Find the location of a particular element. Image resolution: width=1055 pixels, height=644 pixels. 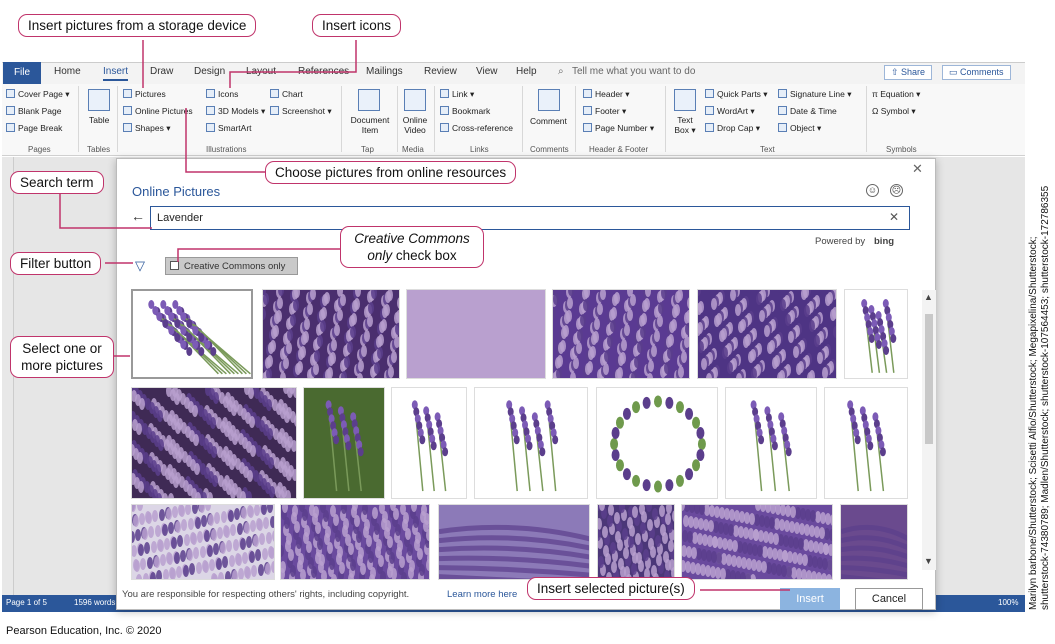

callout-filter: Filter button is located at coordinates (56, 263).